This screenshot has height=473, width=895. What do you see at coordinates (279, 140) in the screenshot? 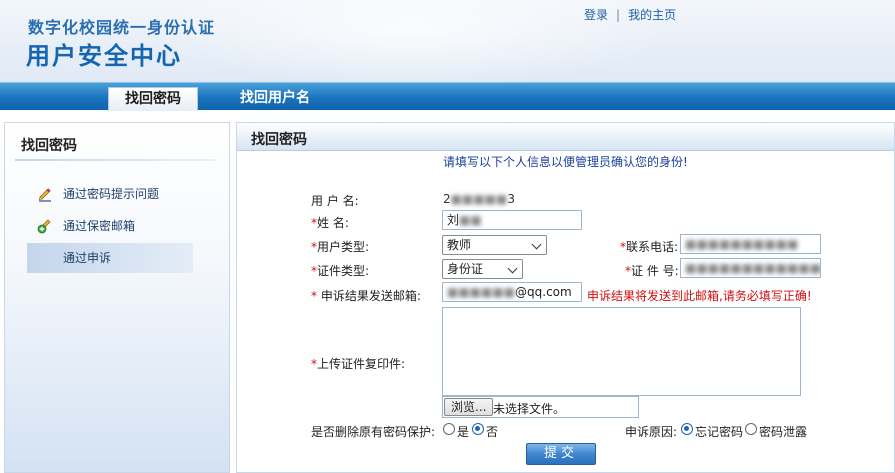
I see `main-title: 找回密码` at bounding box center [279, 140].